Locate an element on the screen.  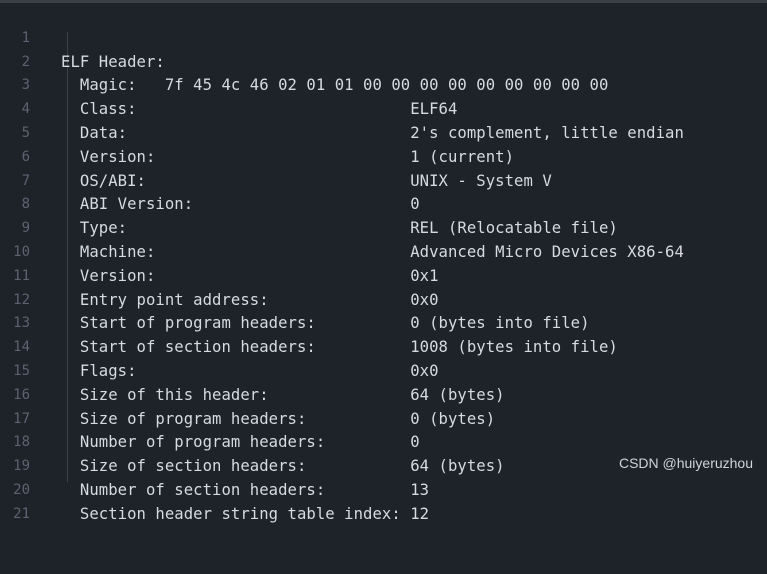
code-line: 7 ABI Version: 0 is located at coordinates (383, 180).